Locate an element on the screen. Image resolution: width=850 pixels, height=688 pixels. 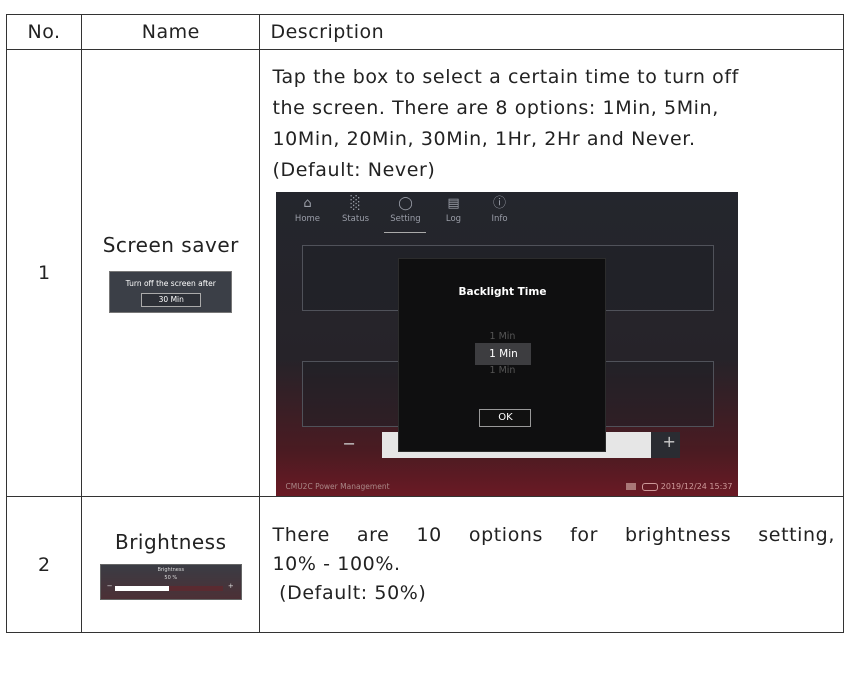
thumbnail-value-box: 30 Min is located at coordinates (171, 300).